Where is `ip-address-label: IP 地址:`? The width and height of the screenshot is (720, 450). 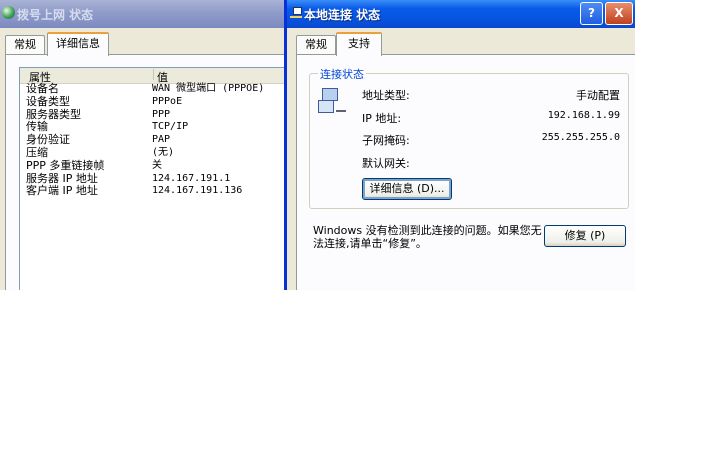
ip-address-label: IP 地址: is located at coordinates (382, 118).